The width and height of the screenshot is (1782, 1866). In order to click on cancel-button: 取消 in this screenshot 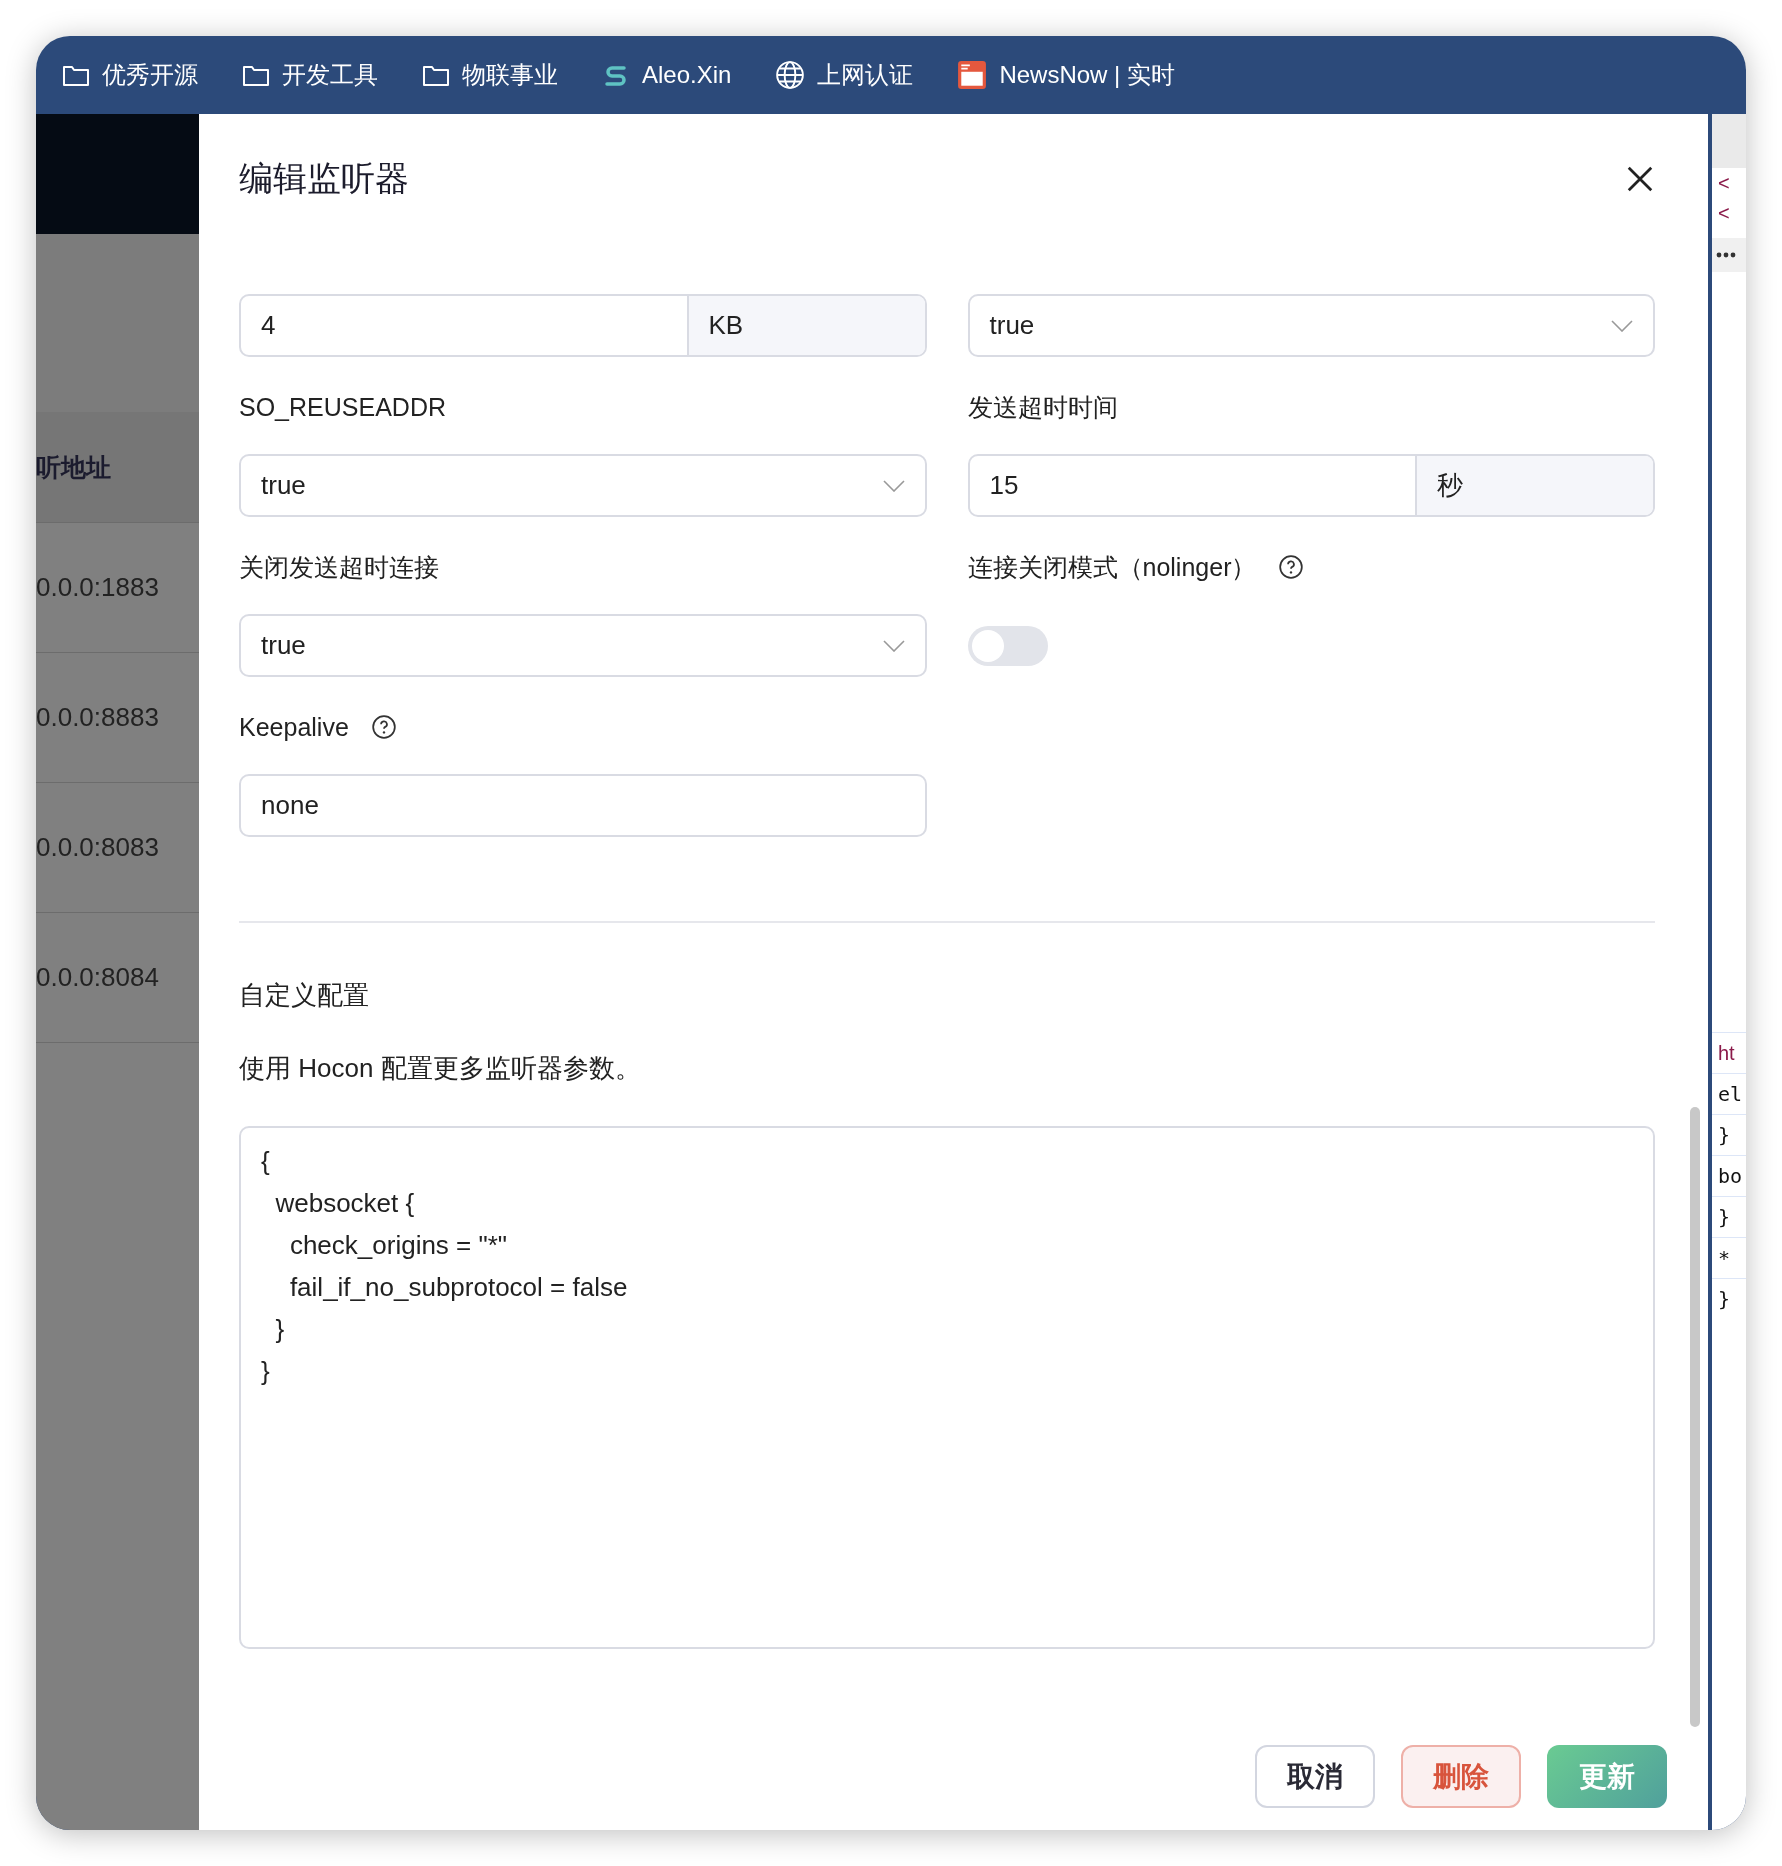, I will do `click(1315, 1776)`.